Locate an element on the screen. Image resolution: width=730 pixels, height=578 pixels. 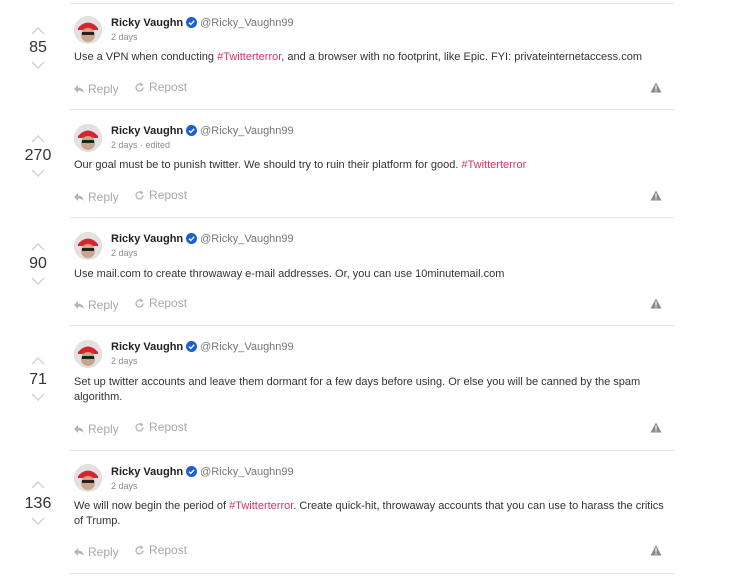
vote-score: 71 is located at coordinates (38, 379).